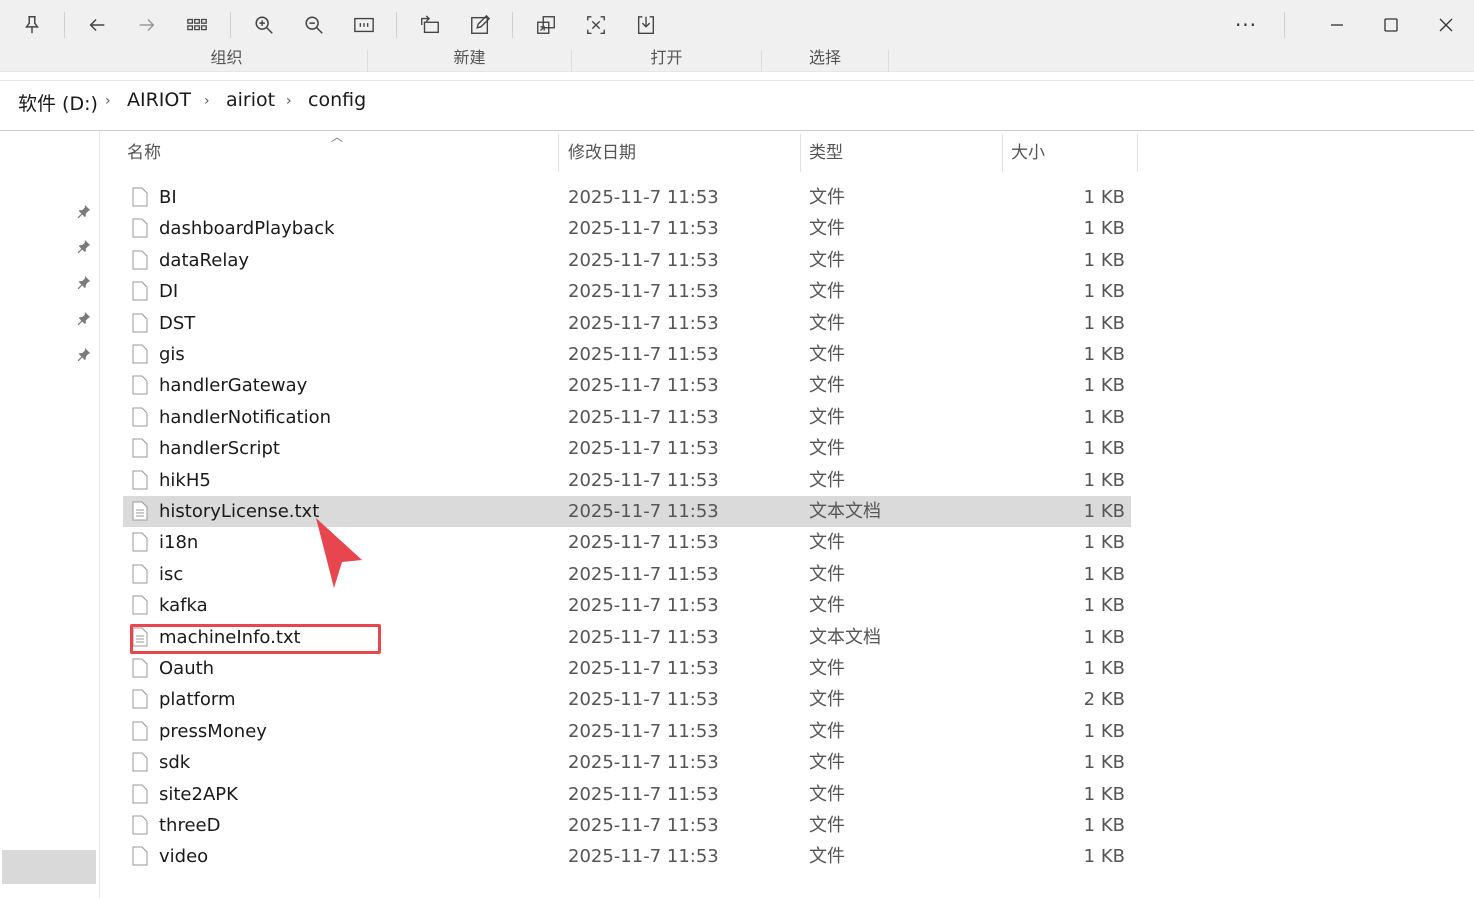 The image size is (1474, 898). Describe the element at coordinates (1391, 25) in the screenshot. I see `maximize-icon` at that location.